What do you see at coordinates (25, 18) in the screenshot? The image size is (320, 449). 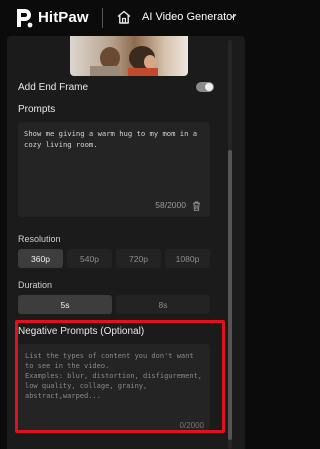 I see `hitpaw-logo-icon` at bounding box center [25, 18].